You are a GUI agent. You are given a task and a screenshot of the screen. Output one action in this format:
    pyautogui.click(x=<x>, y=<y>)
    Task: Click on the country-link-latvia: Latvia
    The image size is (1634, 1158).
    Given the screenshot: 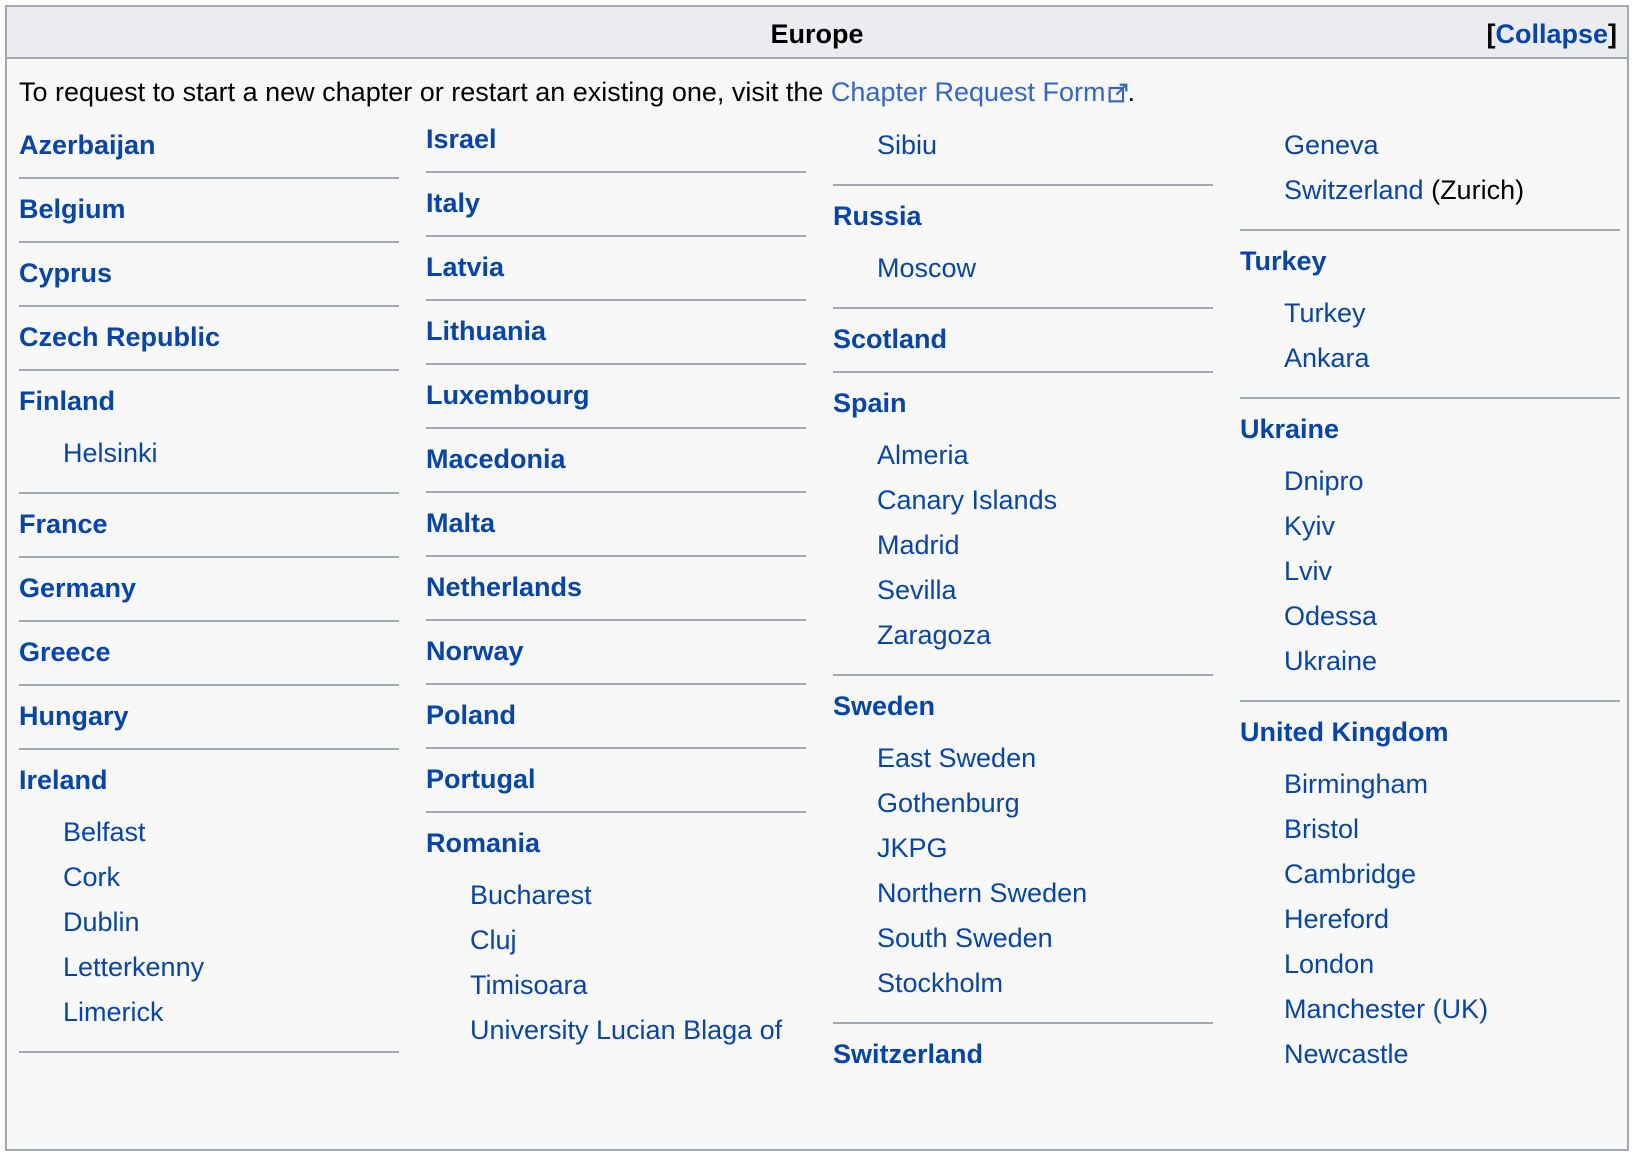 What is the action you would take?
    pyautogui.click(x=616, y=267)
    